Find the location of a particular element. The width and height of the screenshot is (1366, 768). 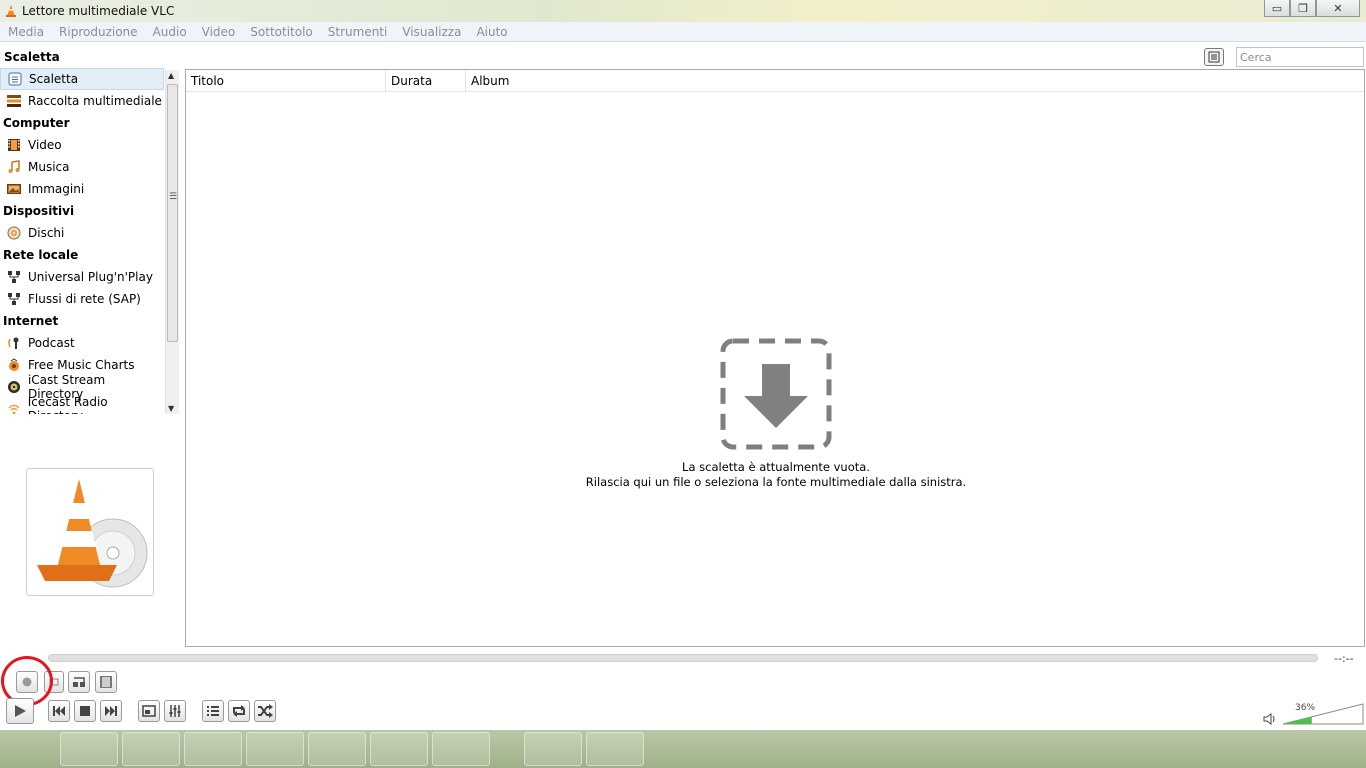

sidebar-item-musica: Musica is located at coordinates (82, 167).